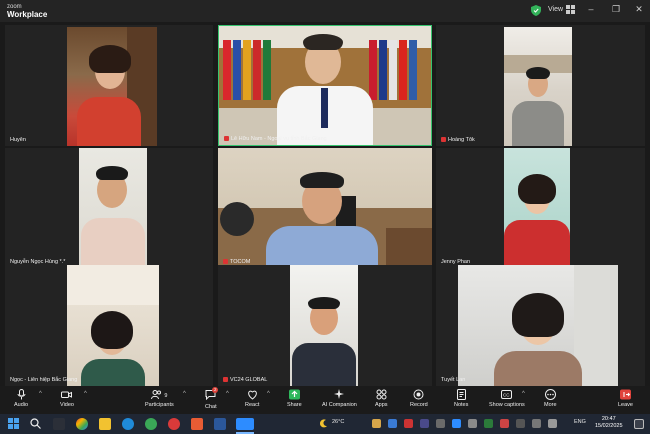 The height and width of the screenshot is (434, 650). Describe the element at coordinates (128, 424) in the screenshot. I see `edge-icon` at that location.